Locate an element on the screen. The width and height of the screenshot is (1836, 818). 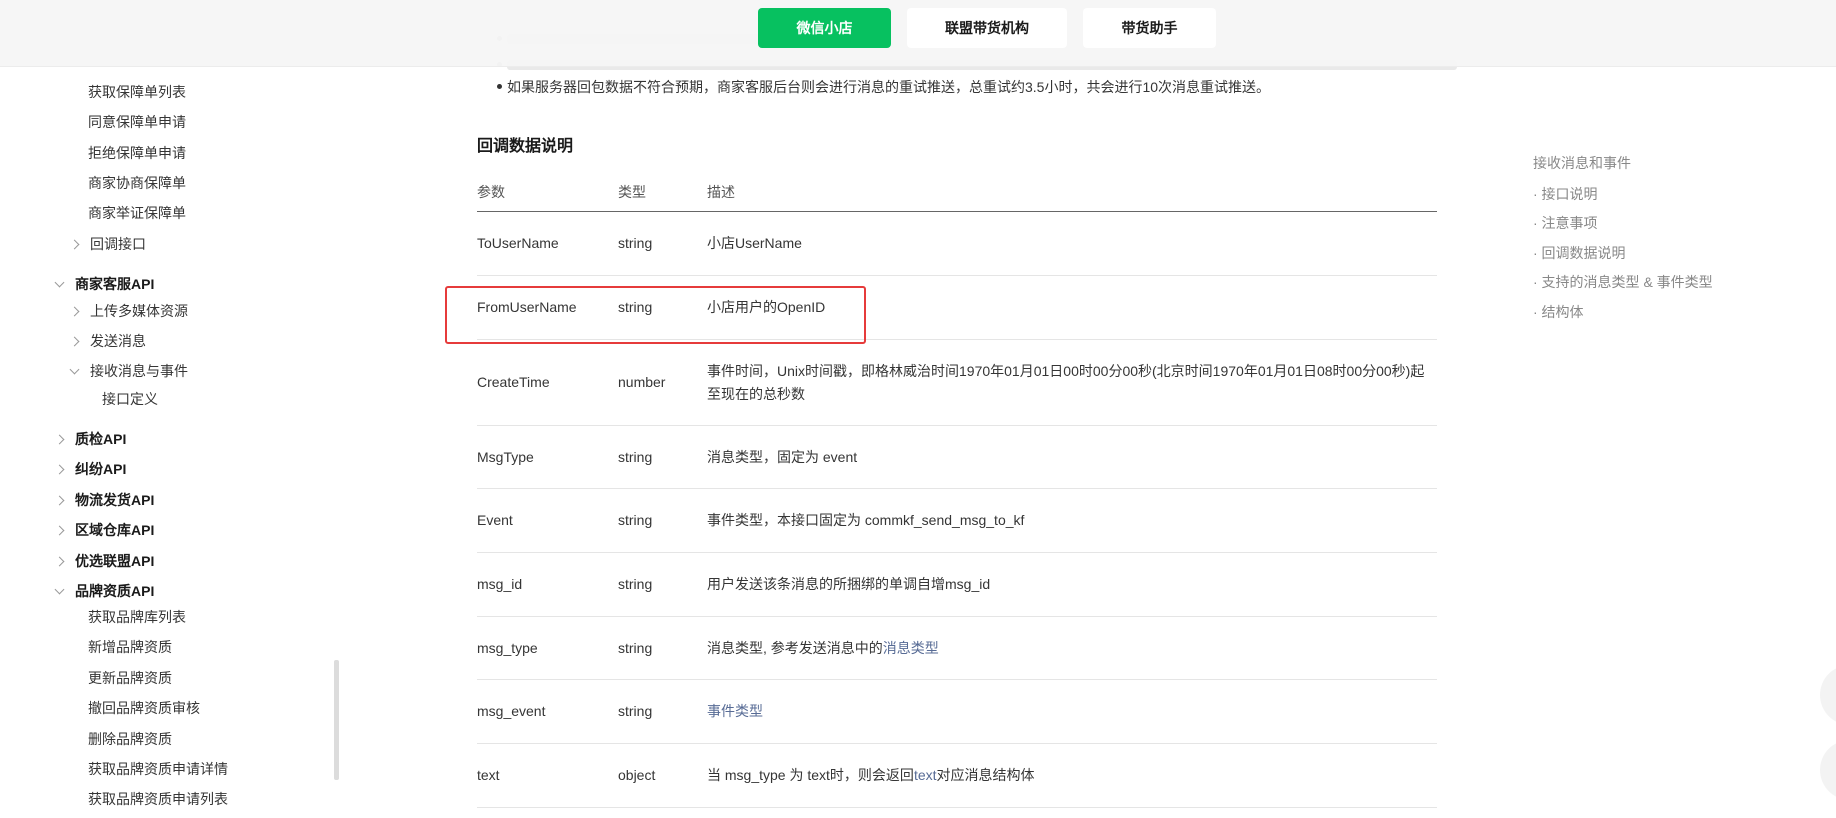
sidebar-item-add-brand: 新增品牌资质 is located at coordinates (130, 647).